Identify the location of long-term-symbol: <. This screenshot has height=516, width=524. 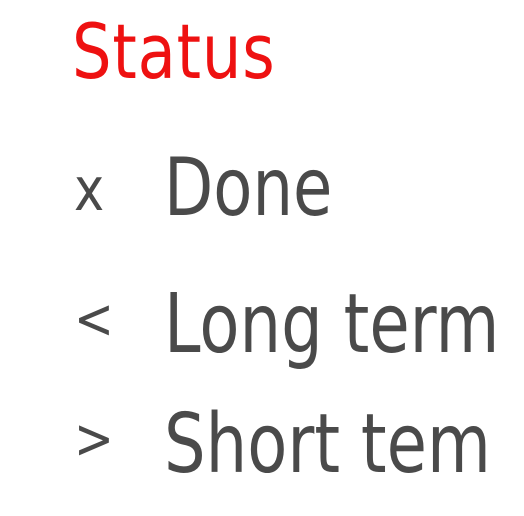
(94, 319).